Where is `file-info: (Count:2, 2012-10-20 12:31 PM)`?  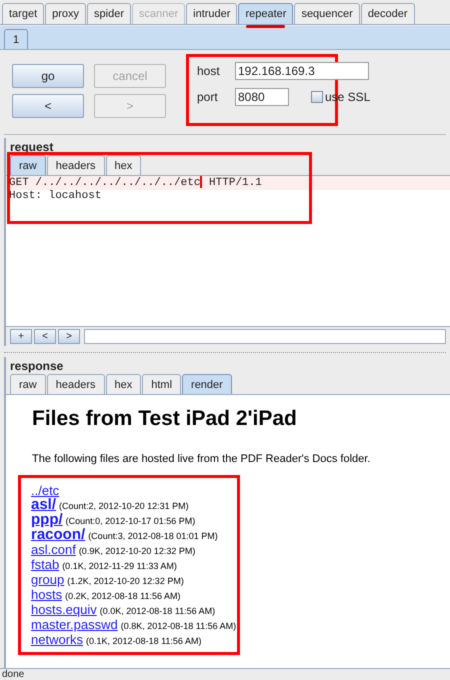
file-info: (Count:2, 2012-10-20 12:31 PM) is located at coordinates (124, 506).